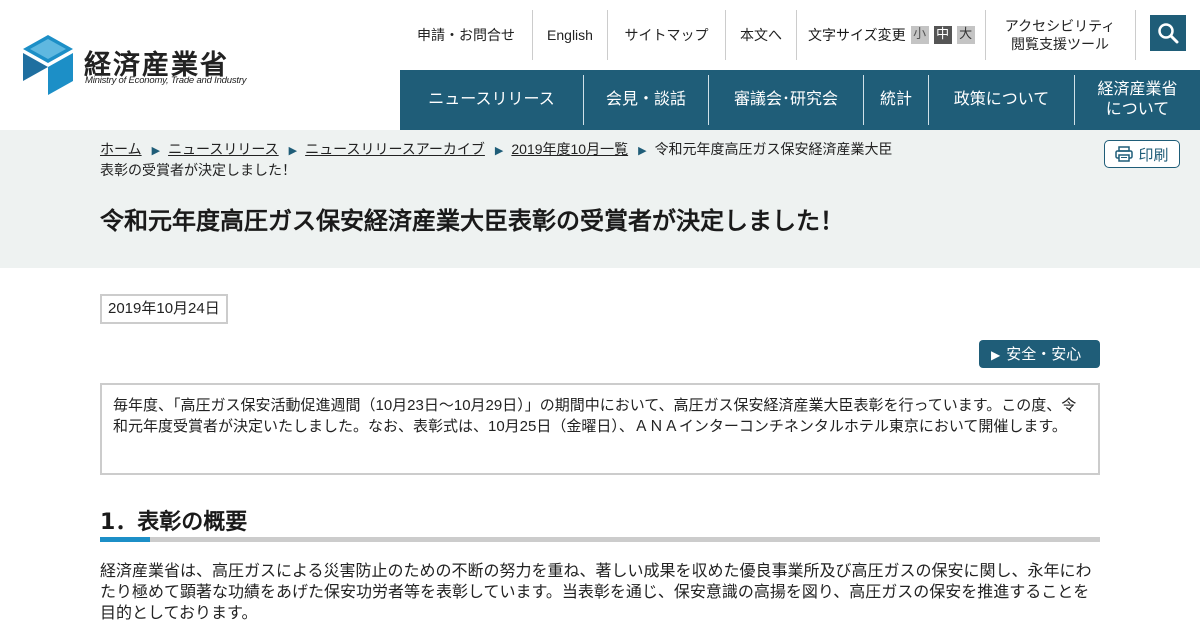 Image resolution: width=1200 pixels, height=630 pixels. I want to click on site-name-en: Ministry of Economy, Trade and Industry, so click(166, 80).